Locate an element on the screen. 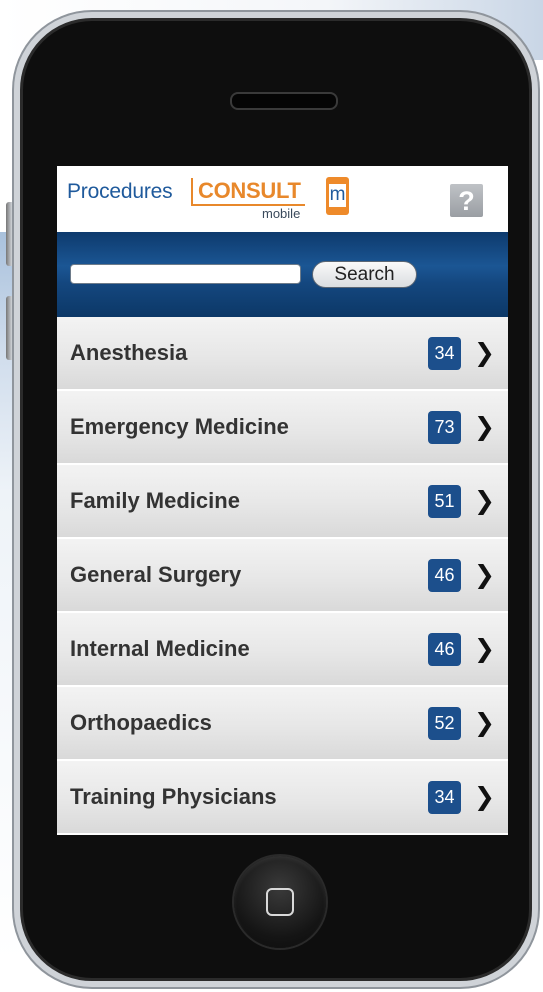 The image size is (543, 992). specialty-label: General Surgery is located at coordinates (156, 574).